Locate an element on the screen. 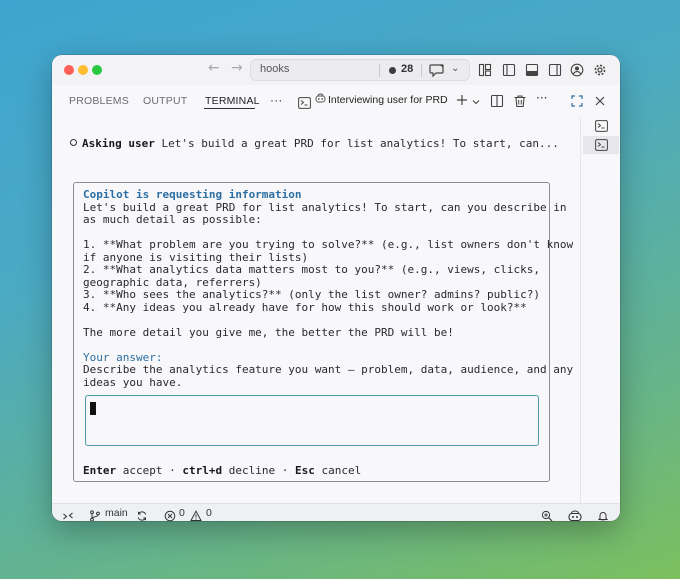  toggle-panel-icon is located at coordinates (532, 71).